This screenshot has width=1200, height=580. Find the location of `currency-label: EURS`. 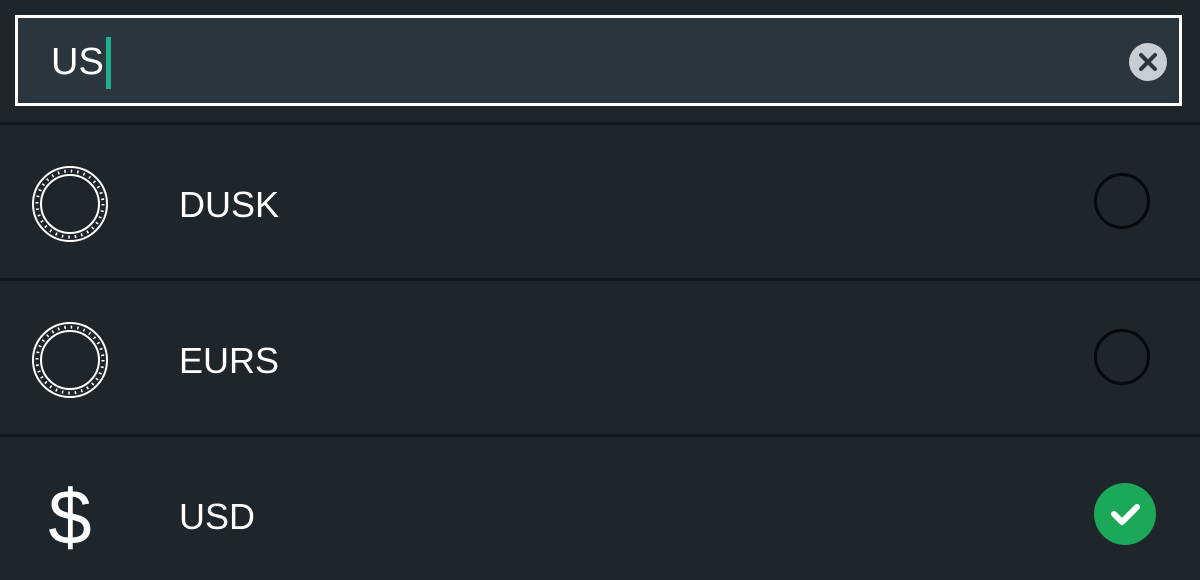

currency-label: EURS is located at coordinates (229, 360).